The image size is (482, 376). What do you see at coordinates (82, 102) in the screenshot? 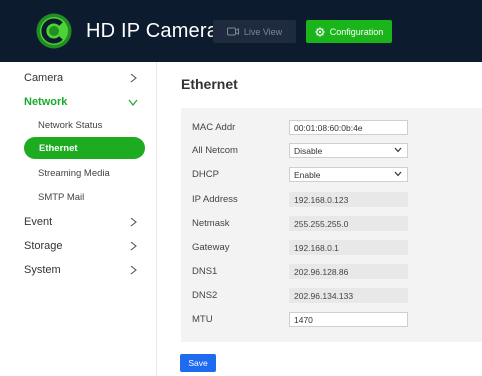
I see `sidebar-item-network: Network` at bounding box center [82, 102].